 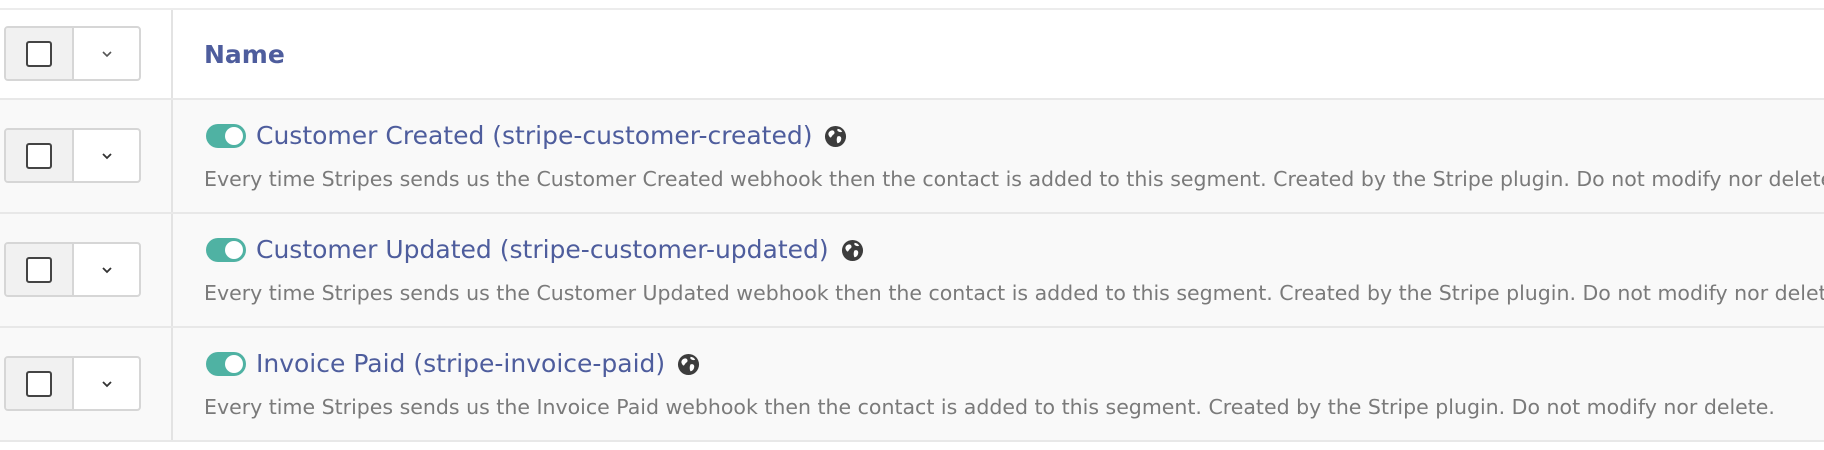 I want to click on segment-name-link: Invoice Paid (stripe-invoice-paid), so click(x=460, y=364).